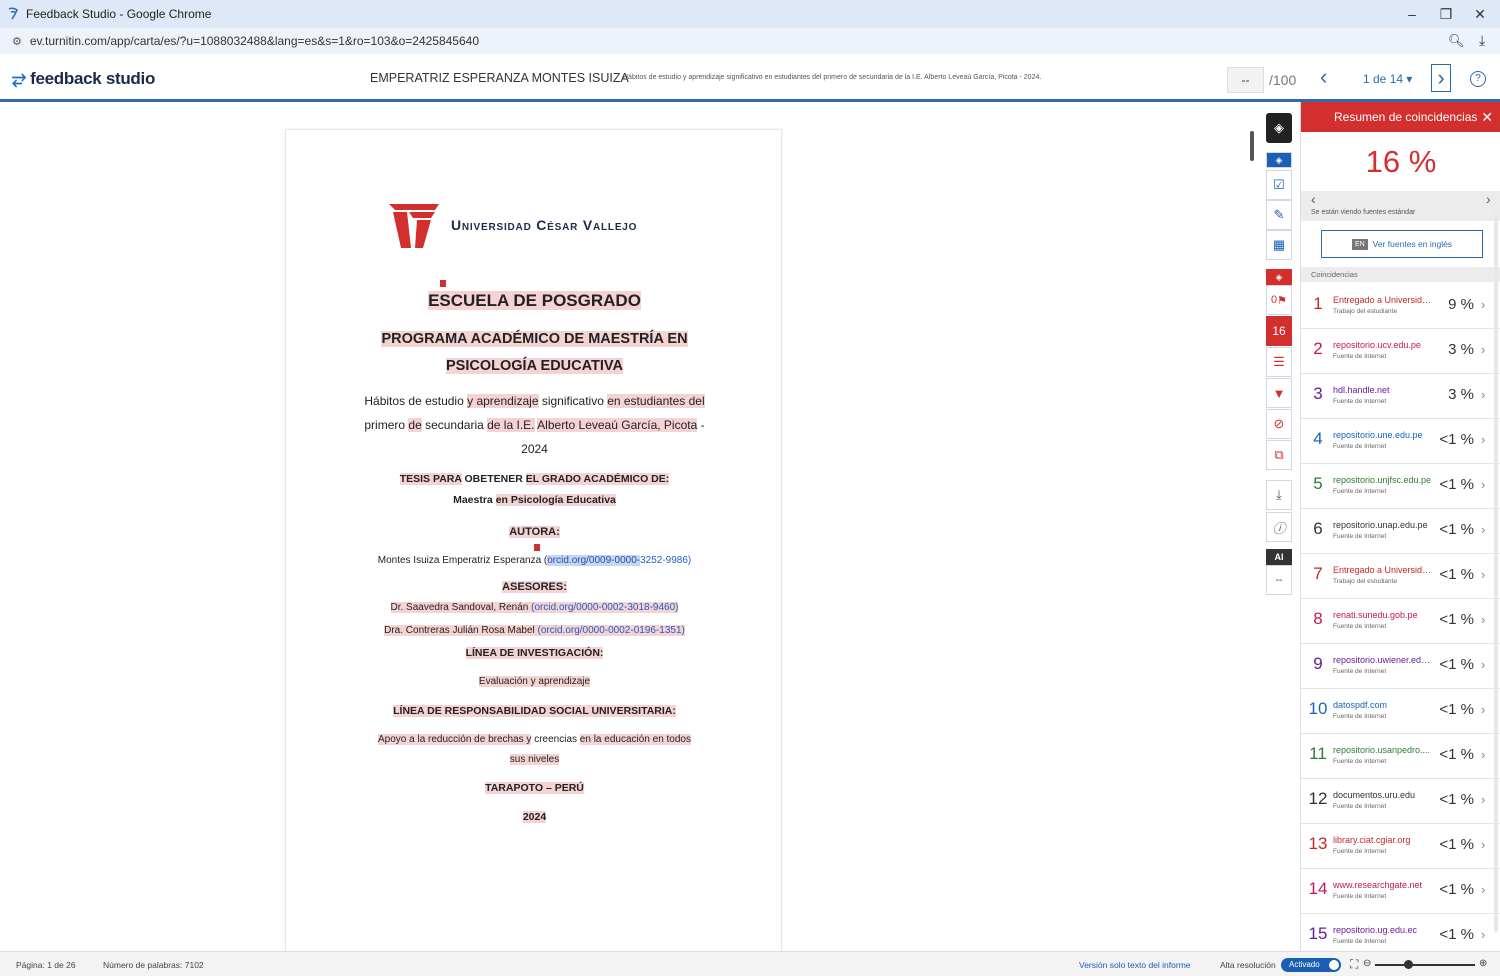 The height and width of the screenshot is (976, 1500). What do you see at coordinates (1446, 14) in the screenshot?
I see `restore-icon: ❐` at bounding box center [1446, 14].